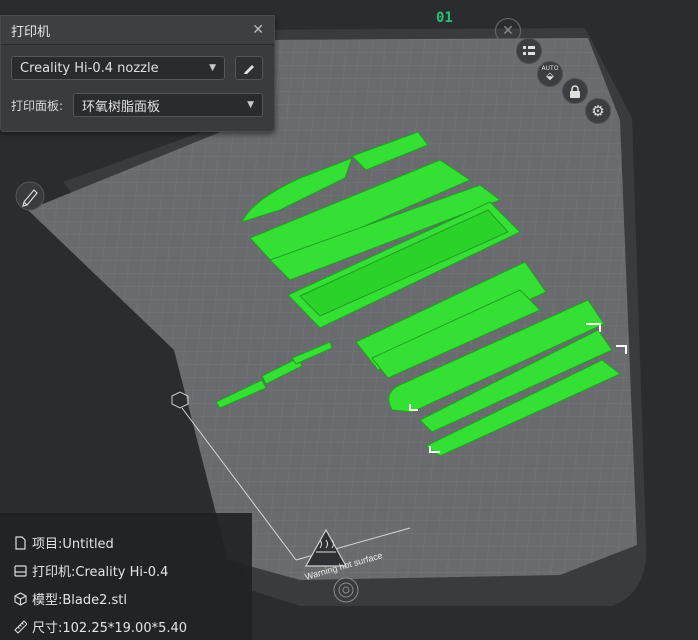  Describe the element at coordinates (30, 196) in the screenshot. I see `plate-edit-button` at that location.